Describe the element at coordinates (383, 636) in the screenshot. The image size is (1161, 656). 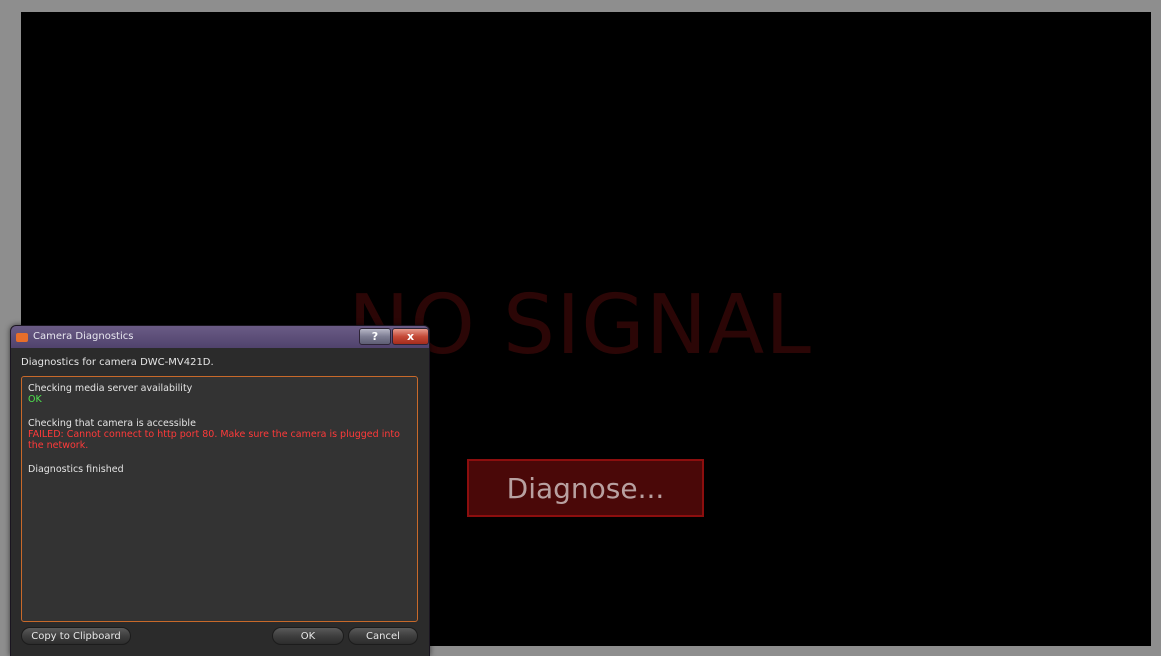
I see `cancel-button: Cancel` at that location.